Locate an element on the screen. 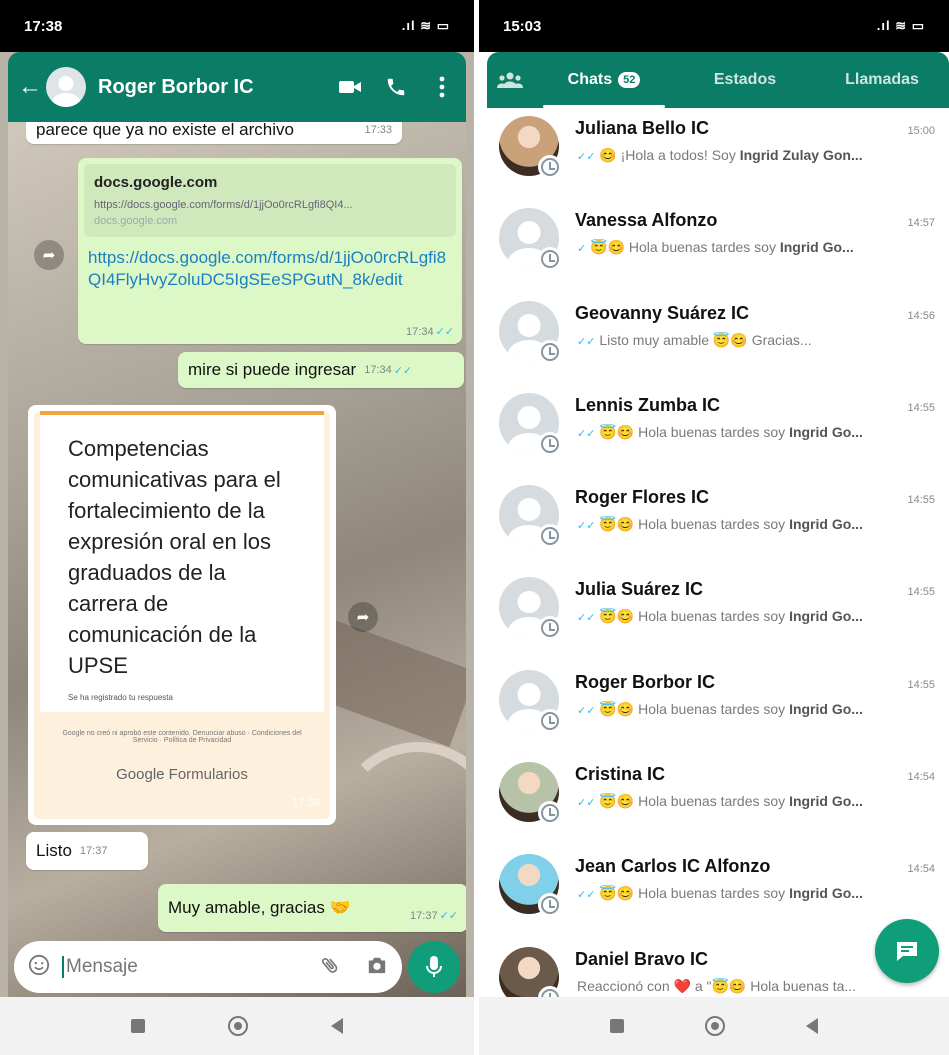 This screenshot has height=1055, width=949. tab-chats: Chats 52 is located at coordinates (604, 80).